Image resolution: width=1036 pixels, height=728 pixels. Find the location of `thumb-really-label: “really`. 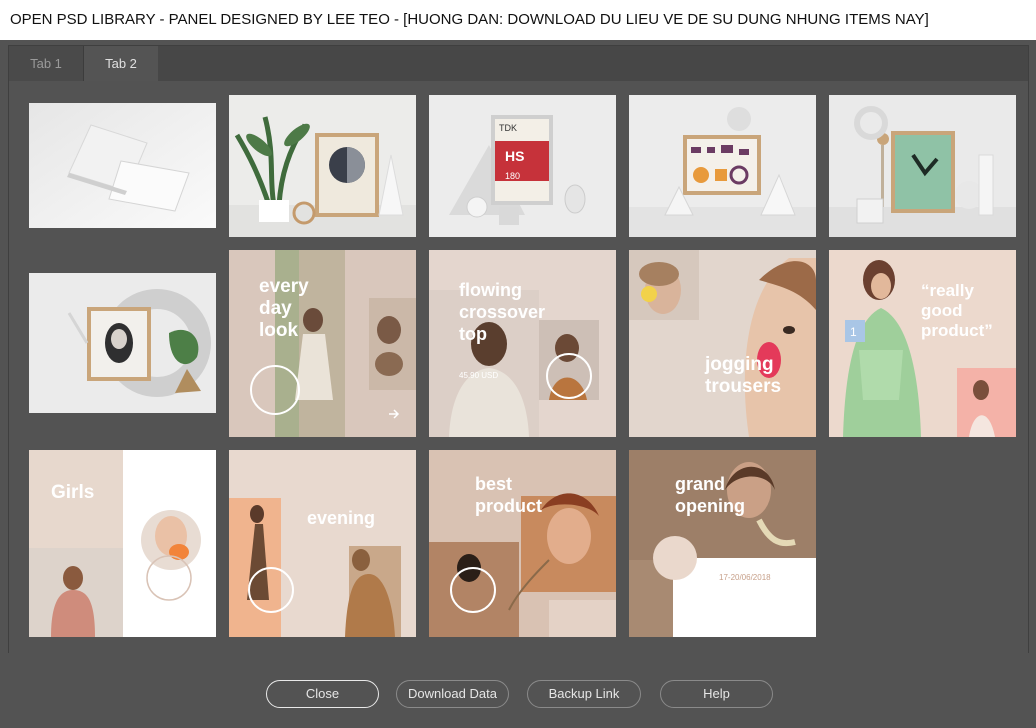

thumb-really-label: “really is located at coordinates (947, 290).